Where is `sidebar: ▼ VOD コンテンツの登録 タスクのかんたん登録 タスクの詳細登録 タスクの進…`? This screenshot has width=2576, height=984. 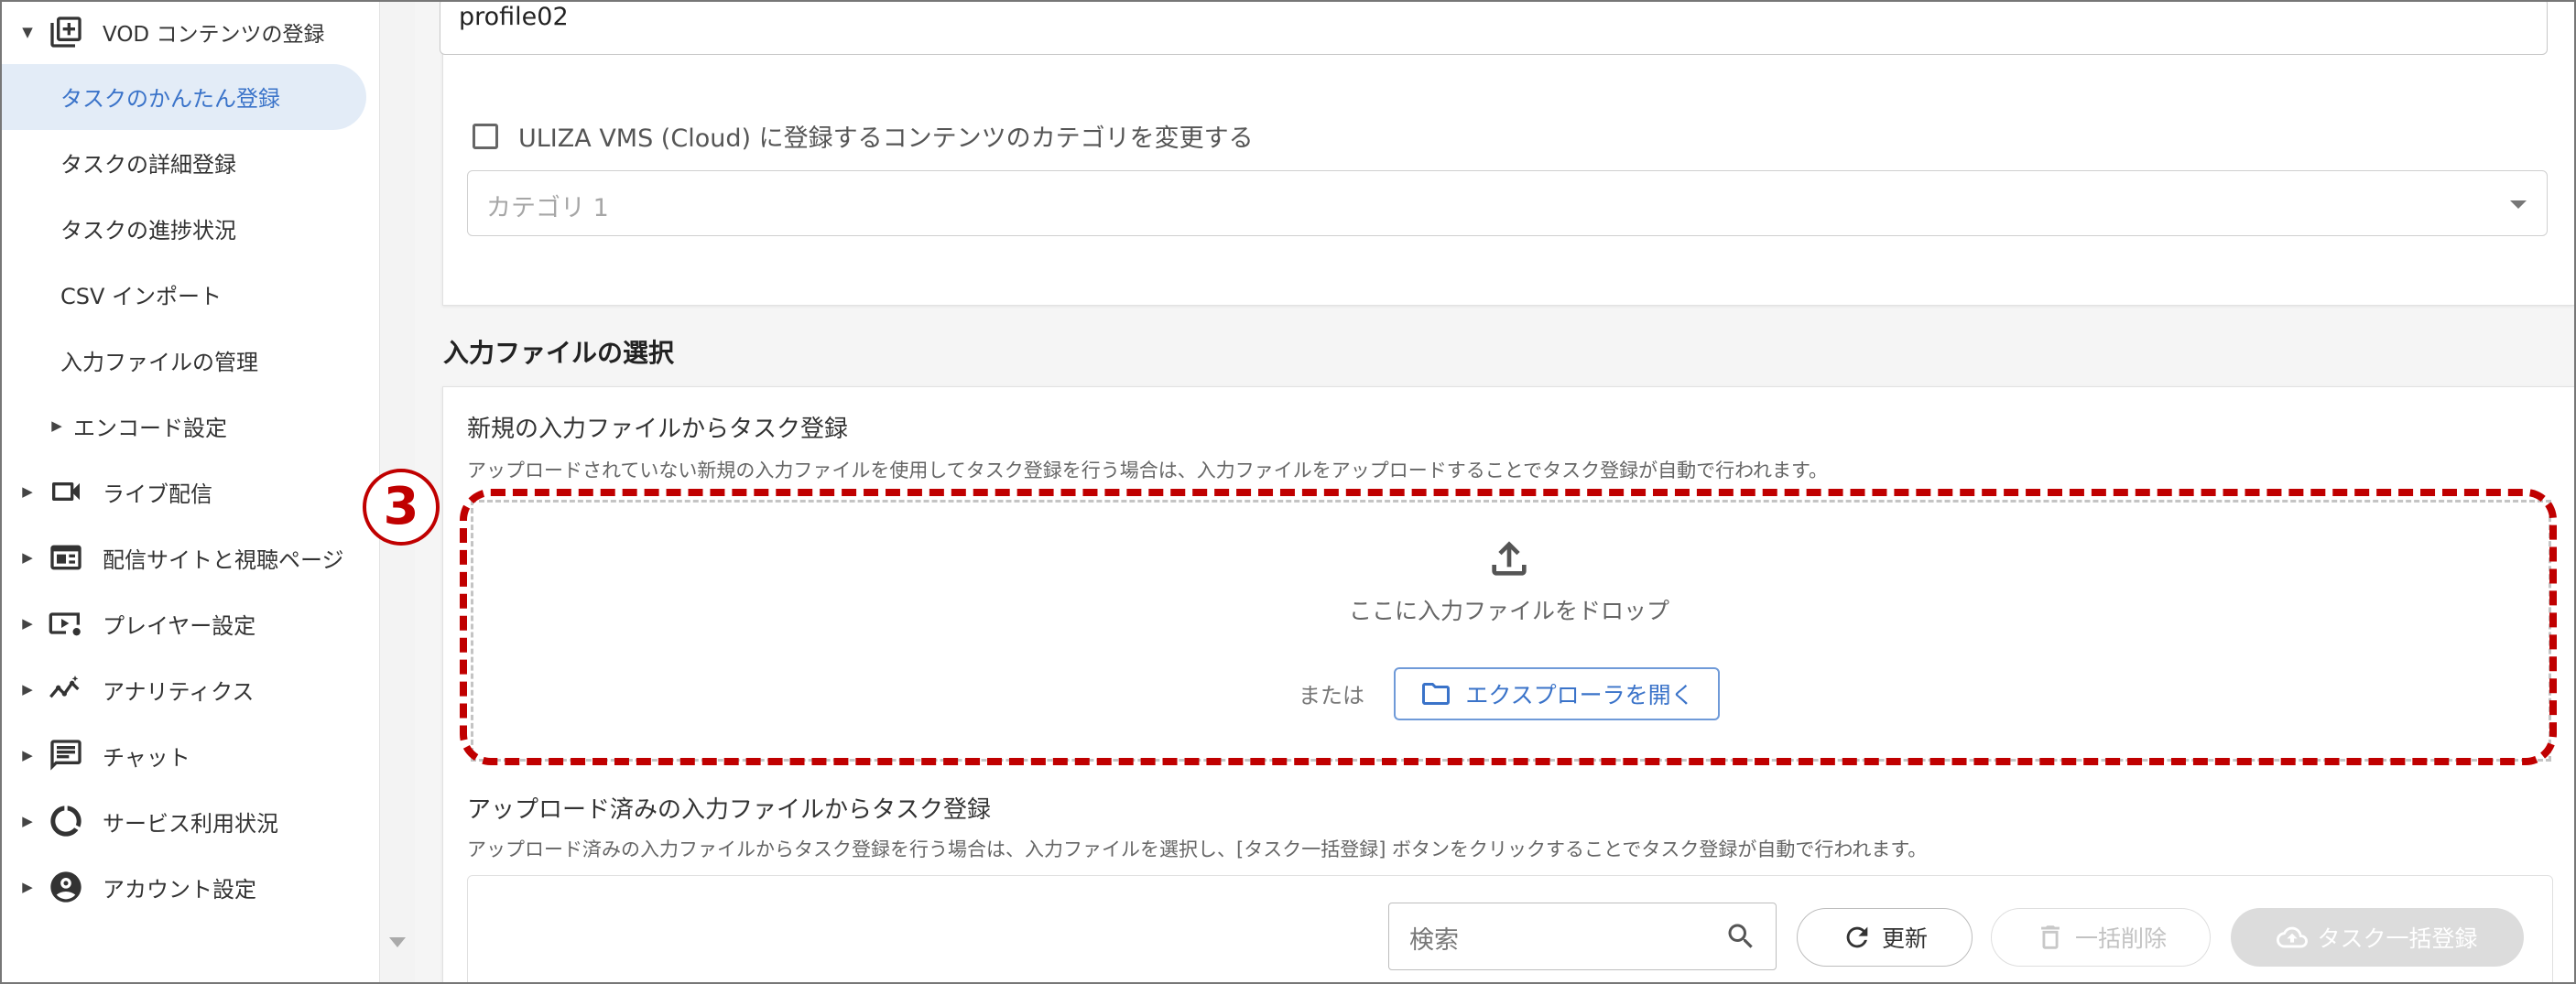
sidebar: ▼ VOD コンテンツの登録 タスクのかんたん登録 タスクの詳細登録 タスクの進… is located at coordinates (190, 492).